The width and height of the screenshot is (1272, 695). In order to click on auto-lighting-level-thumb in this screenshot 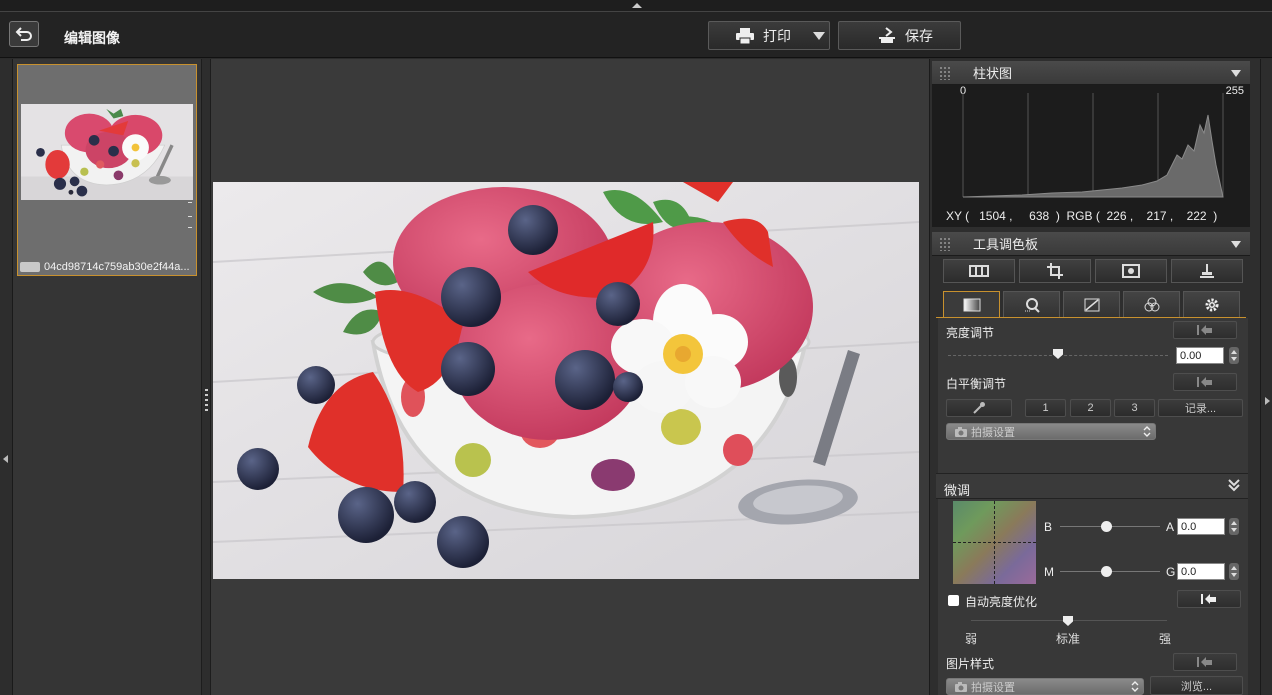, I will do `click(1068, 621)`.